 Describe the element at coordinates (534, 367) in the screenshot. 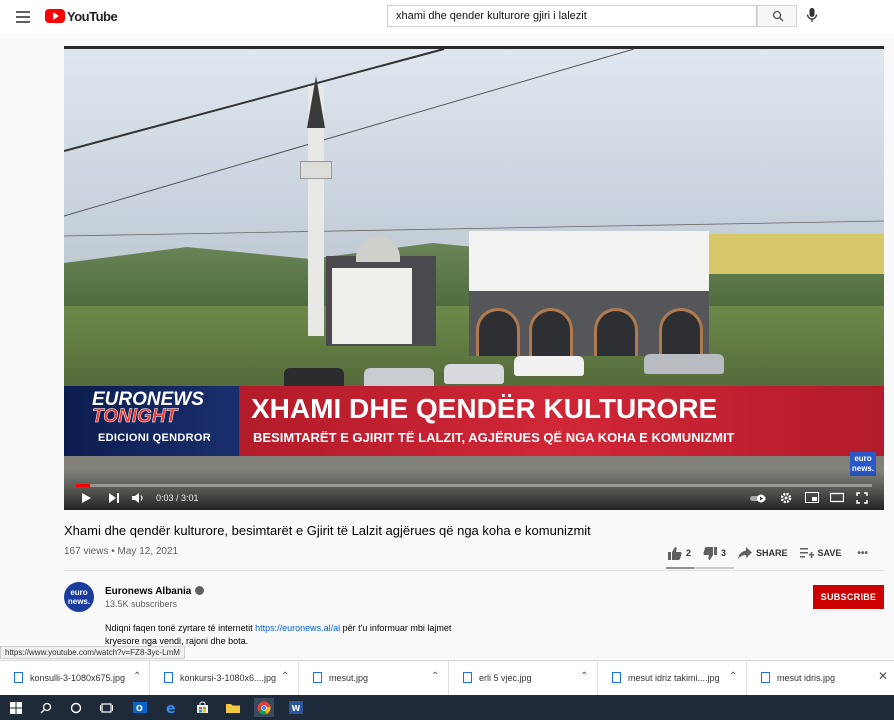

I see `parked-cars` at that location.